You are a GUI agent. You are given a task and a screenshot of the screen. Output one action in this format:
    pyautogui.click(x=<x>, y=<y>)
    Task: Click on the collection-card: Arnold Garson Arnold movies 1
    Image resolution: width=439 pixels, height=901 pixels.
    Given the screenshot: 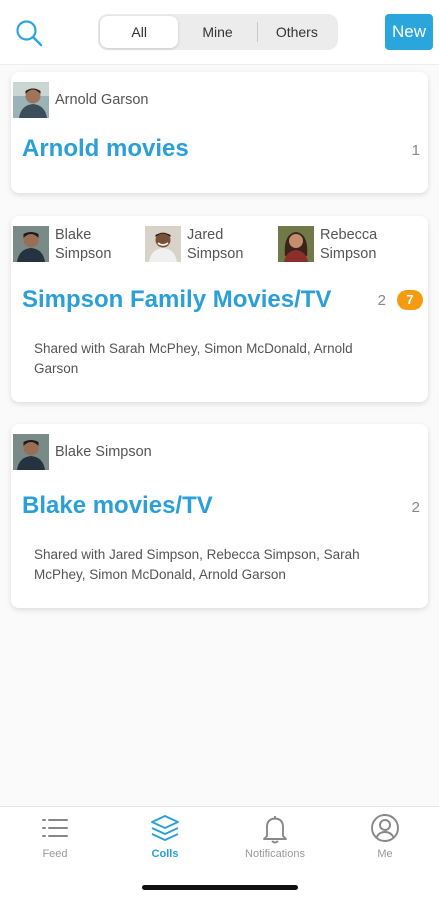 What is the action you would take?
    pyautogui.click(x=219, y=132)
    